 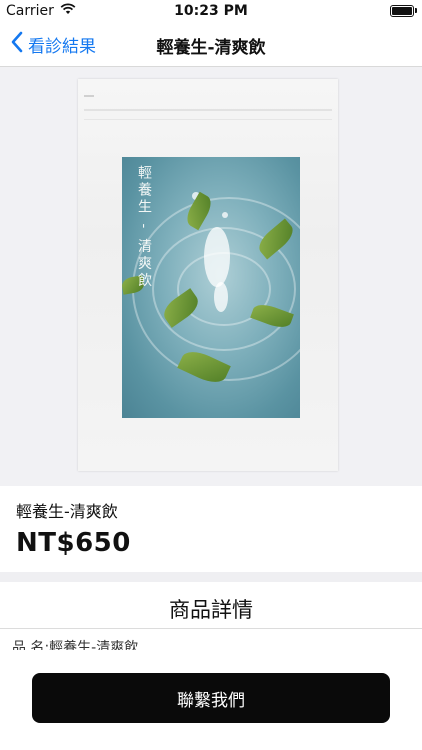 I want to click on details-first-line: 品 名:輕養生-清爽飲, so click(x=75, y=645).